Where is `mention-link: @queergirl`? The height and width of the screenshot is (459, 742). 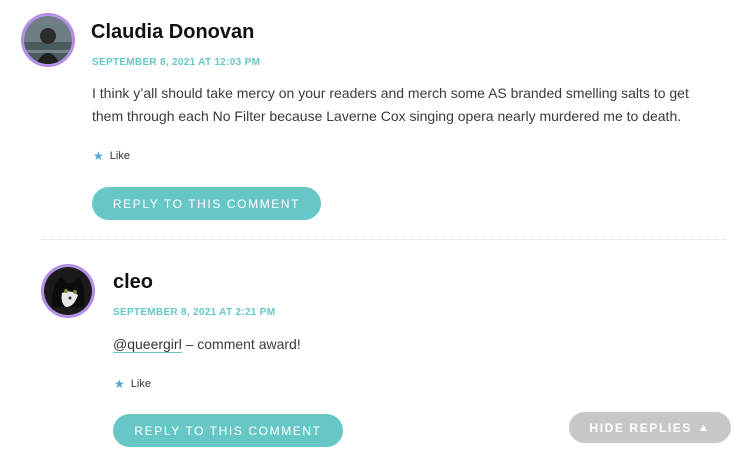 mention-link: @queergirl is located at coordinates (147, 344).